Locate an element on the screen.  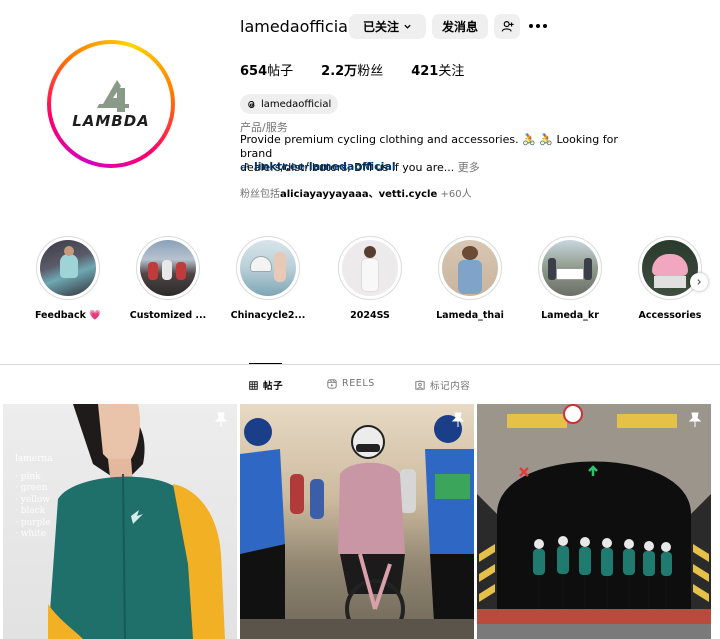
tab-reels-label: REELS is located at coordinates (358, 383).